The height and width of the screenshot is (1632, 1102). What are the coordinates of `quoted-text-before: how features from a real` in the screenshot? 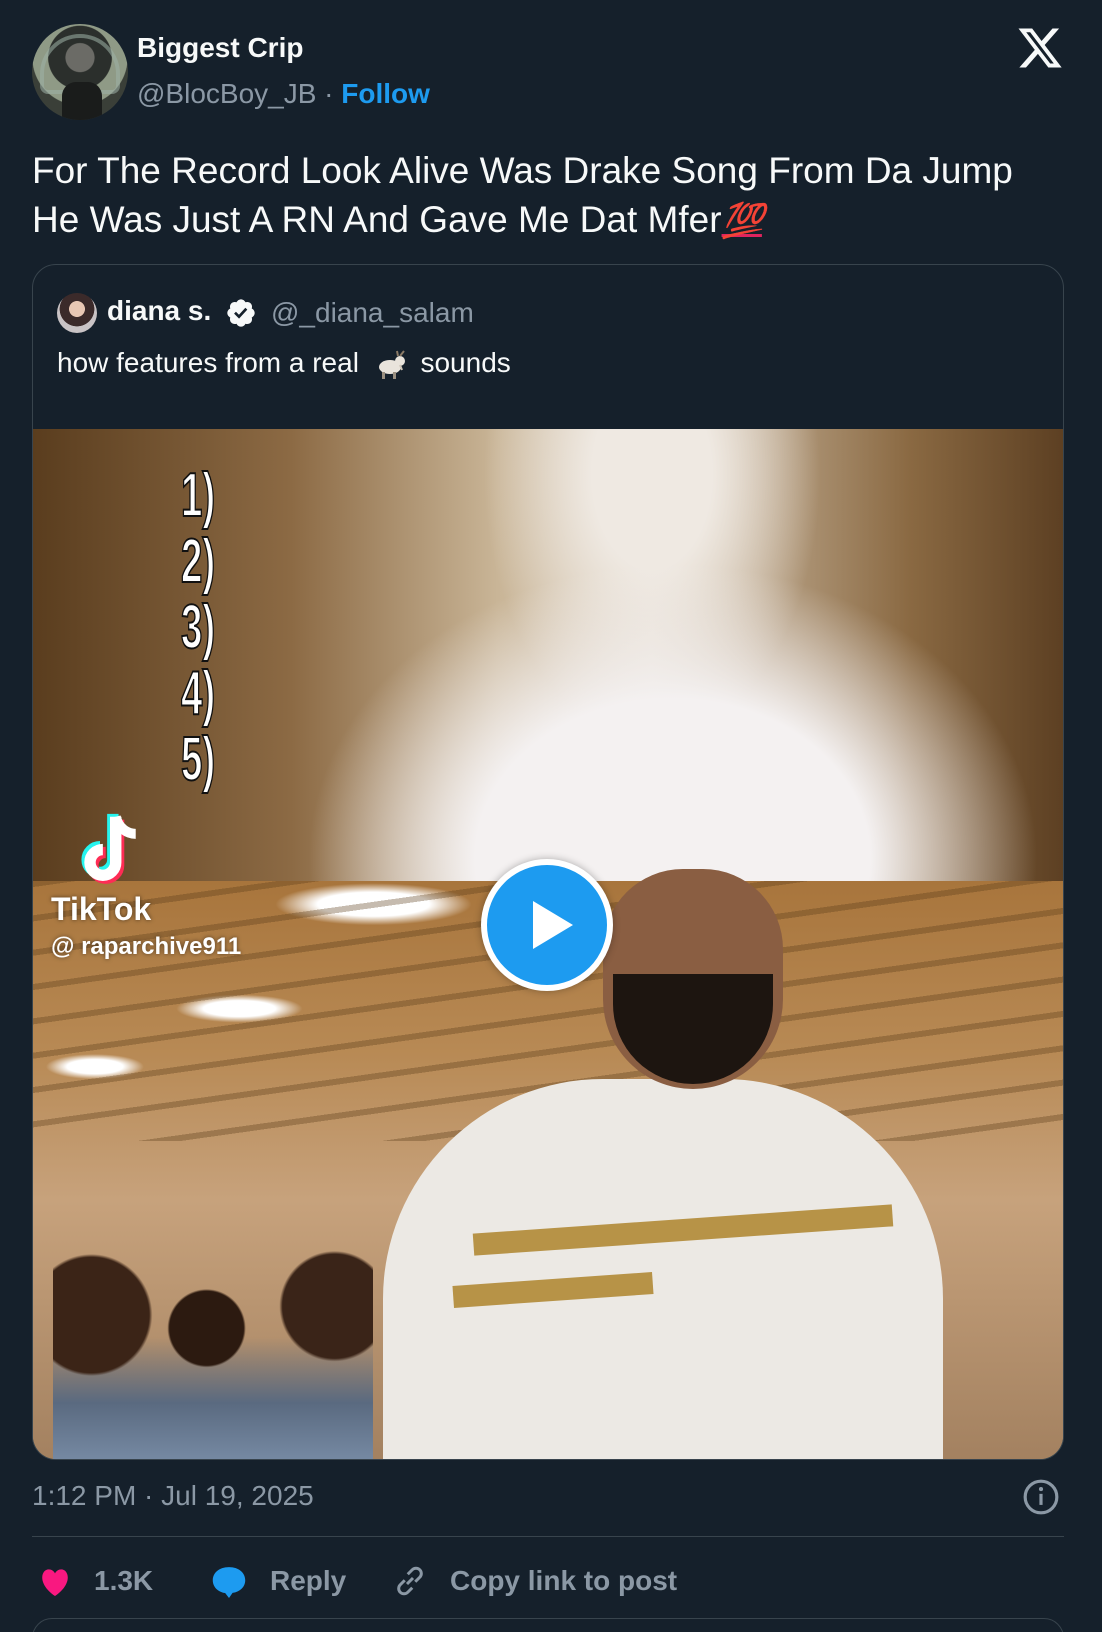 It's located at (208, 362).